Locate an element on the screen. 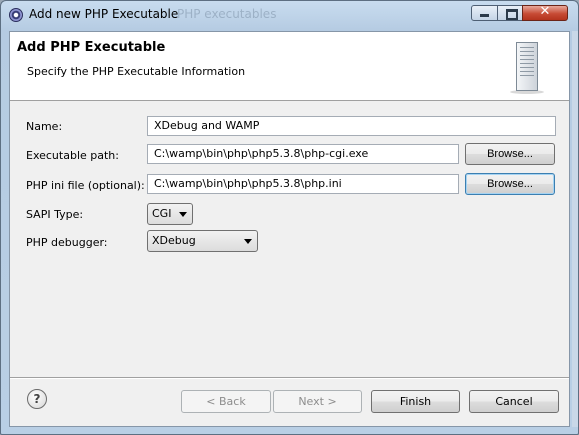  executable-path-input: C:\wamp\bin\php\php5.3.8\php-cgi.exe is located at coordinates (303, 154).